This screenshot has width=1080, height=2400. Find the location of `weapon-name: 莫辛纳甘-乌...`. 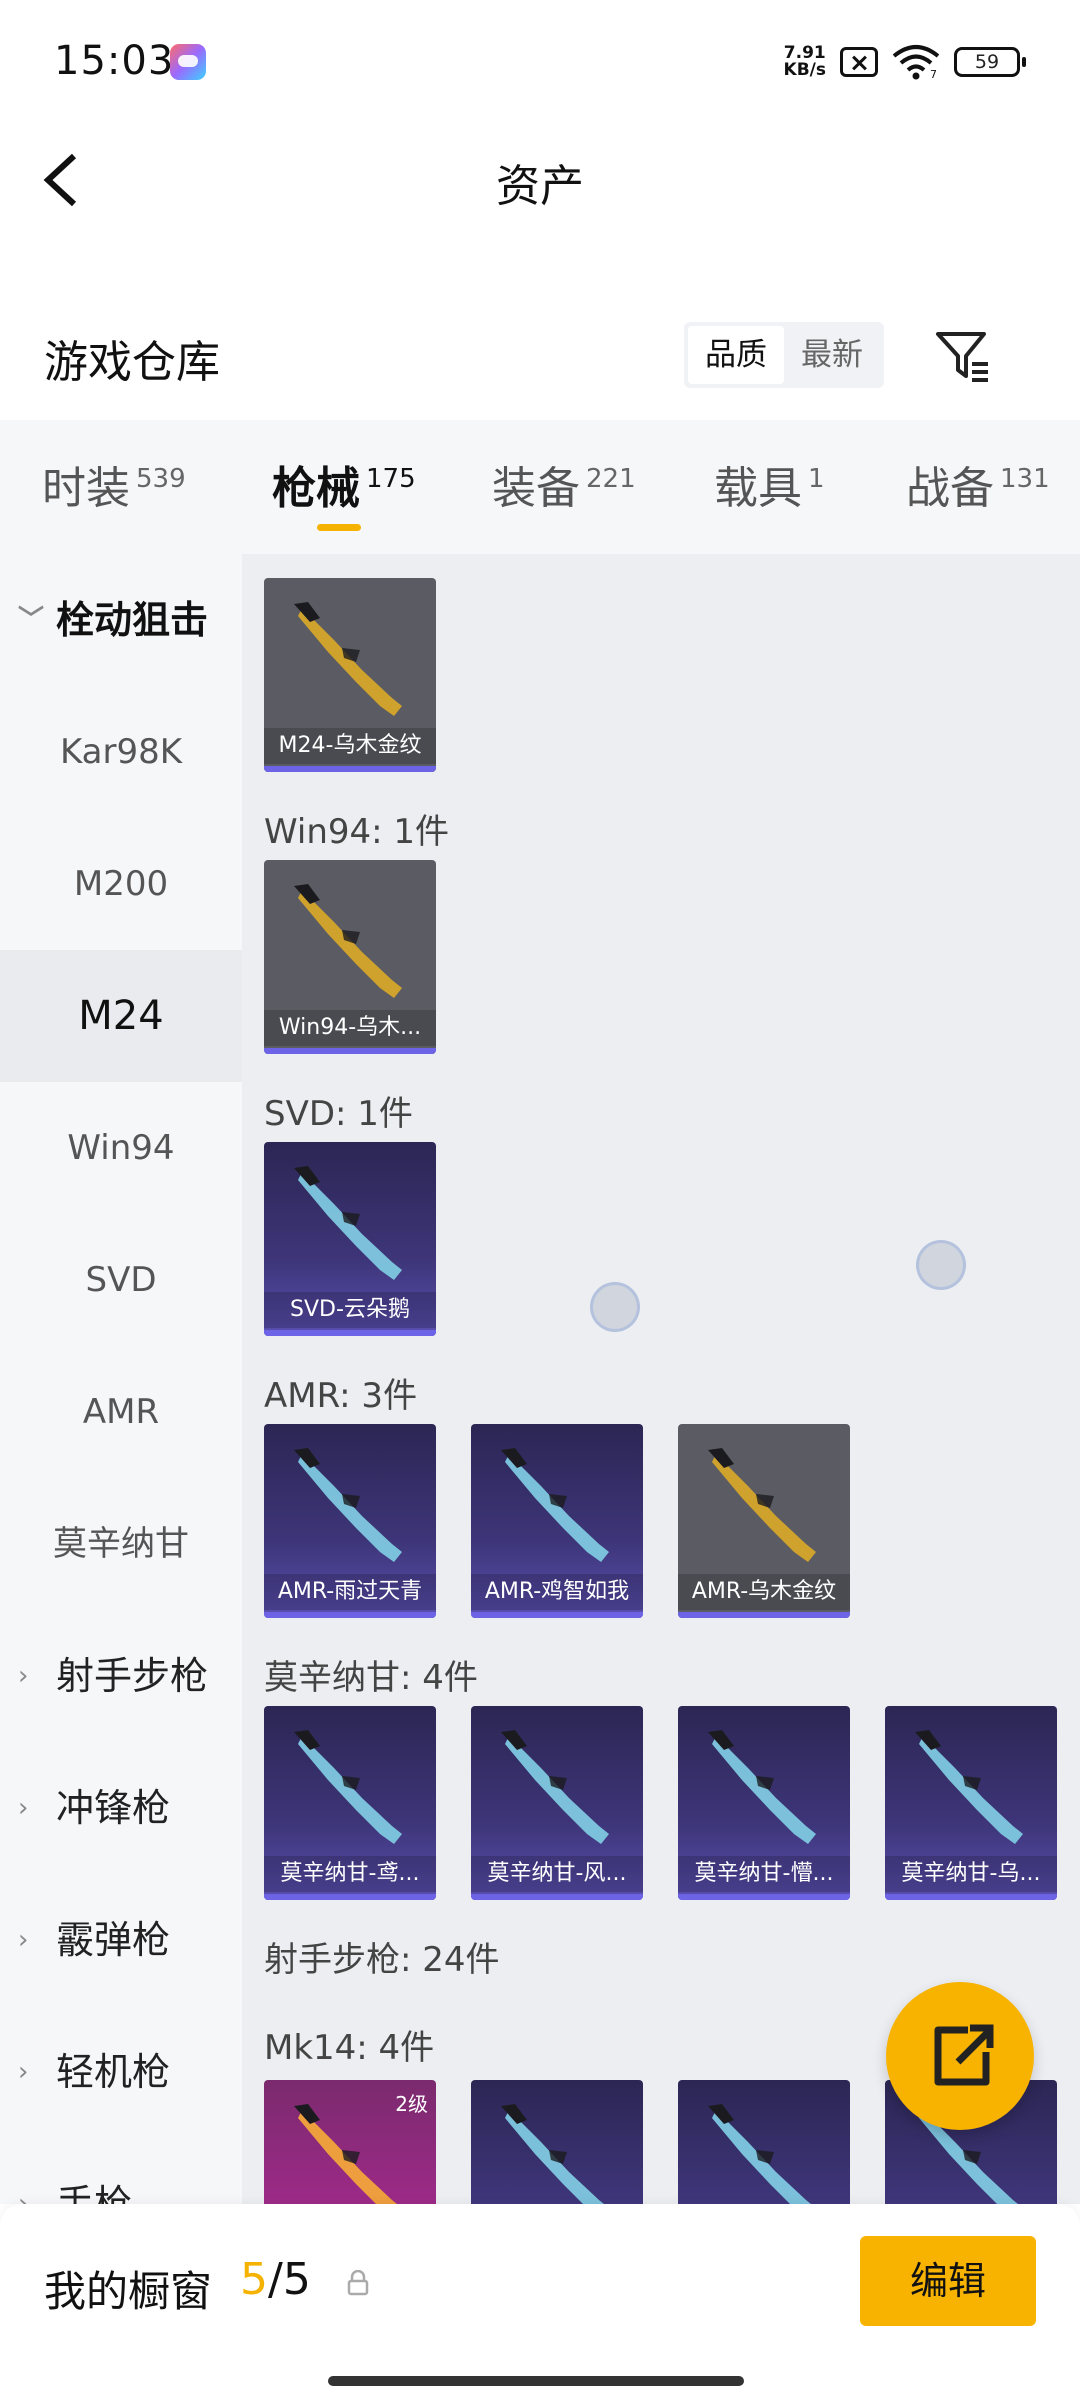

weapon-name: 莫辛纳甘-乌... is located at coordinates (971, 1874).